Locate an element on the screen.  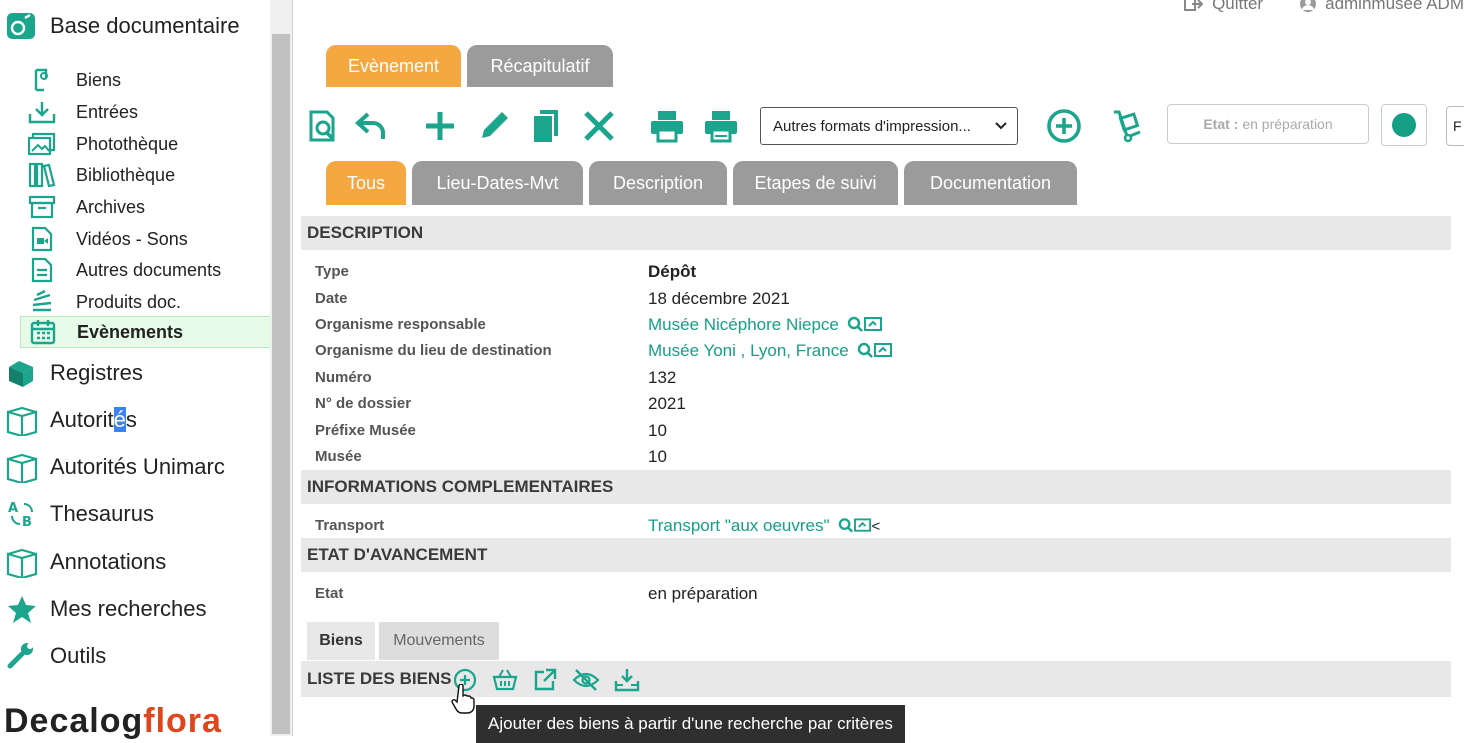
eye-off-icon is located at coordinates (586, 680).